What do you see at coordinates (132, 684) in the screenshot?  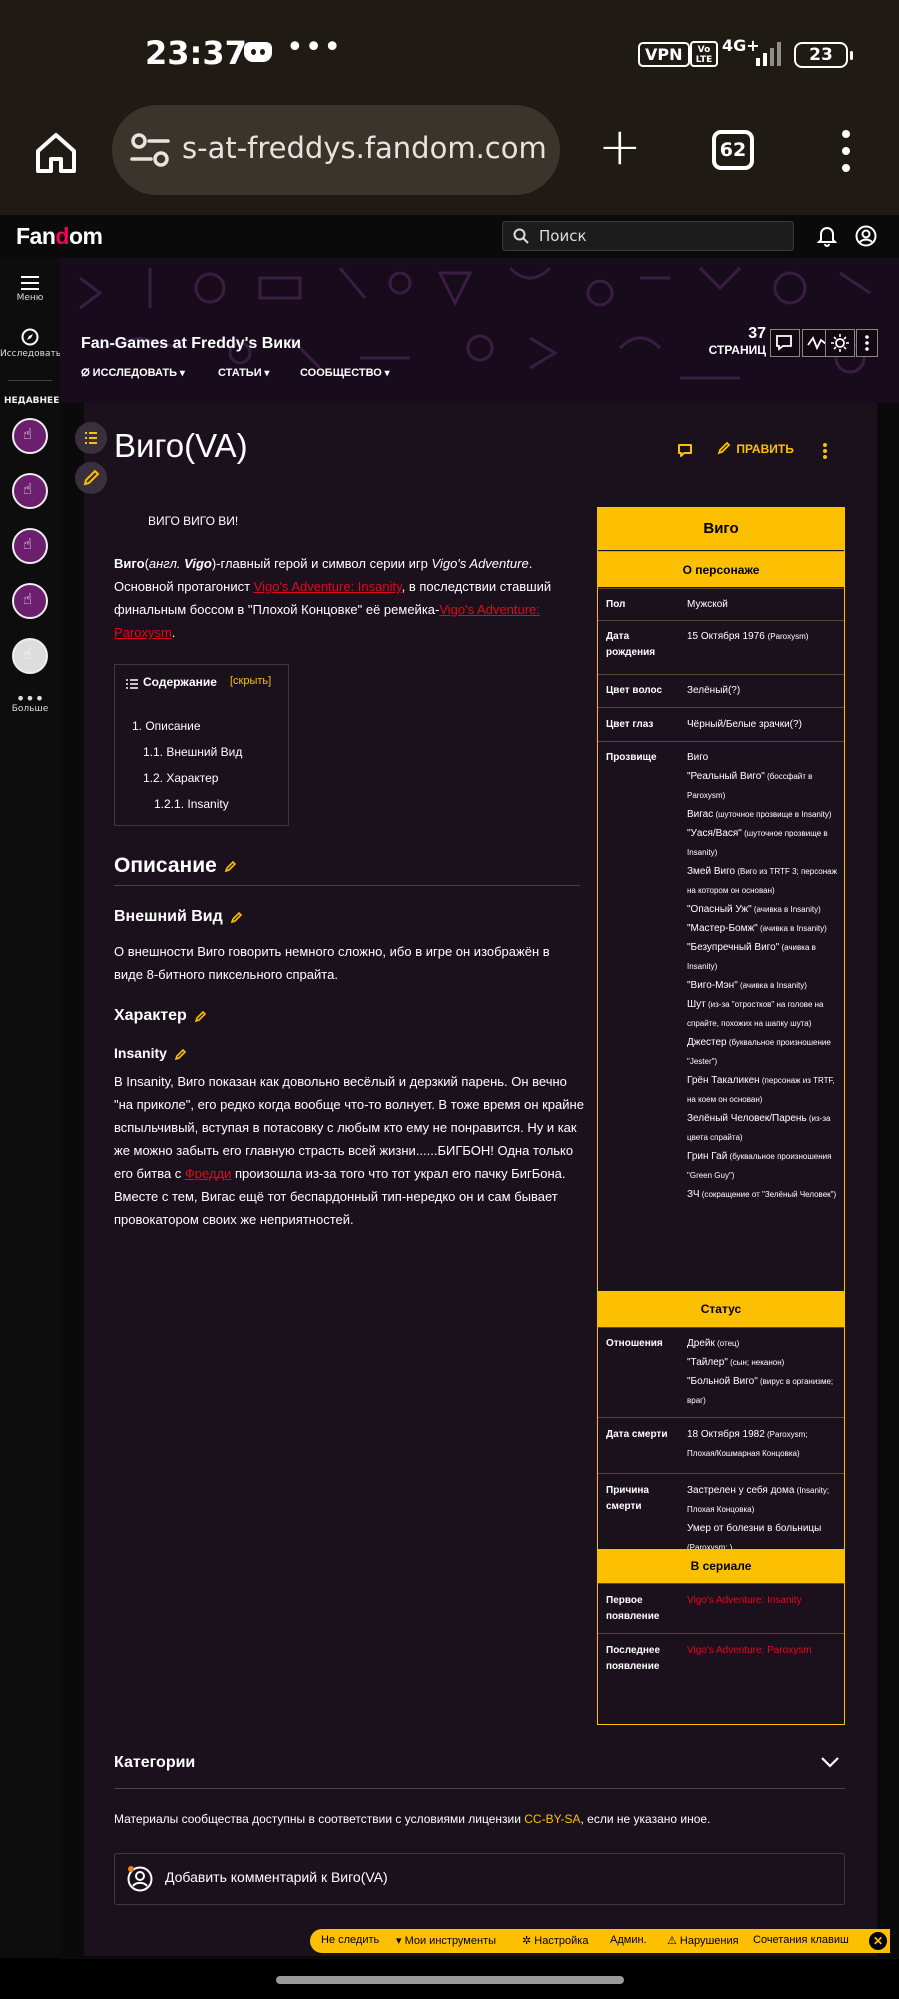 I see `list-icon` at bounding box center [132, 684].